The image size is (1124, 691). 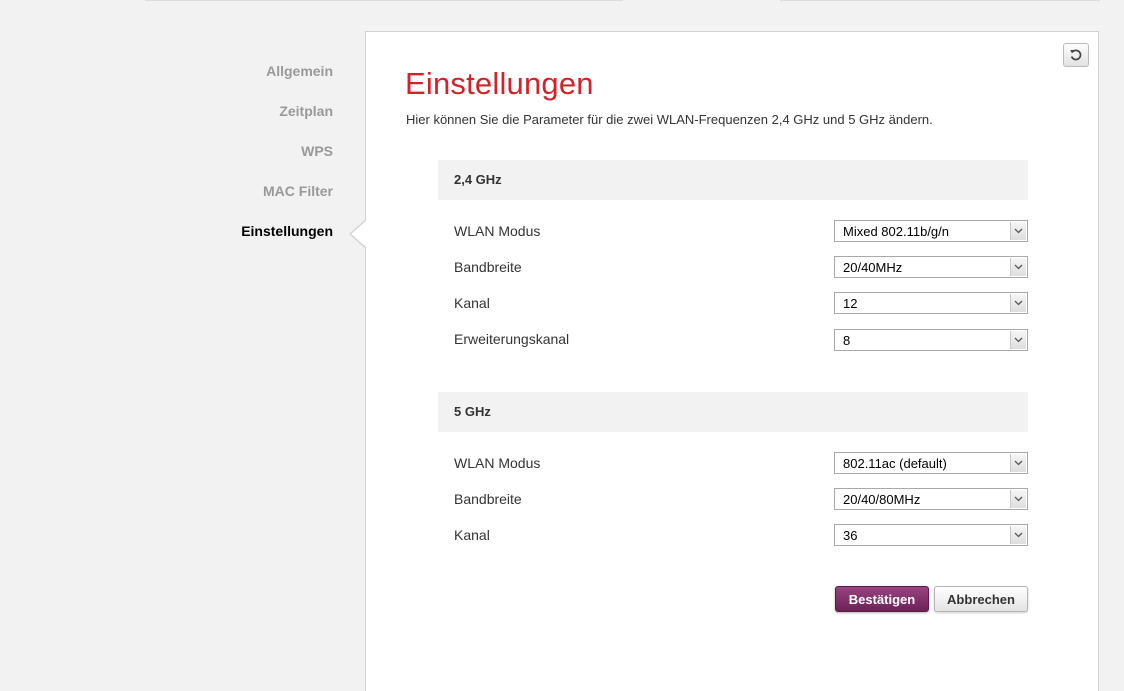 What do you see at coordinates (359, 234) in the screenshot?
I see `active-item-pointer-fill` at bounding box center [359, 234].